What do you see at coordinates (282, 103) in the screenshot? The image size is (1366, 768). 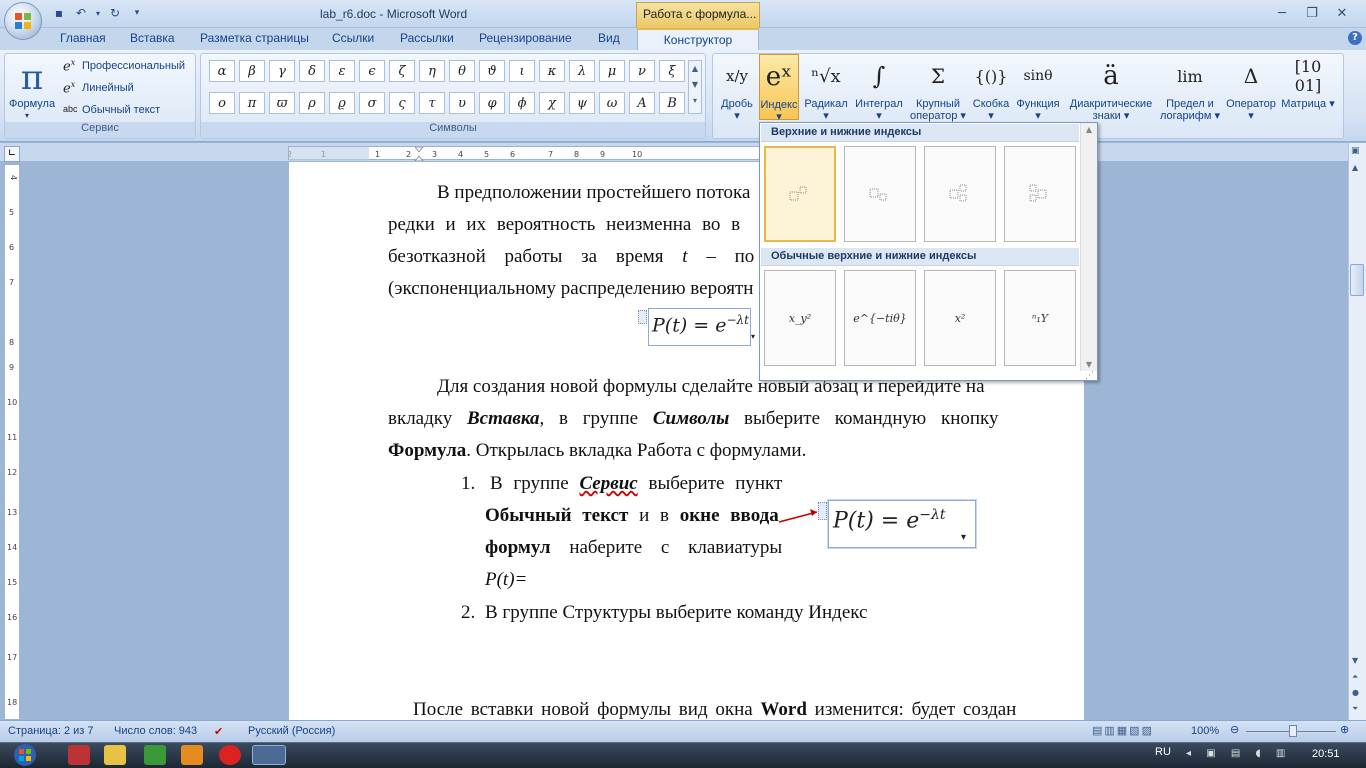 I see `symbol-button: ϖ` at bounding box center [282, 103].